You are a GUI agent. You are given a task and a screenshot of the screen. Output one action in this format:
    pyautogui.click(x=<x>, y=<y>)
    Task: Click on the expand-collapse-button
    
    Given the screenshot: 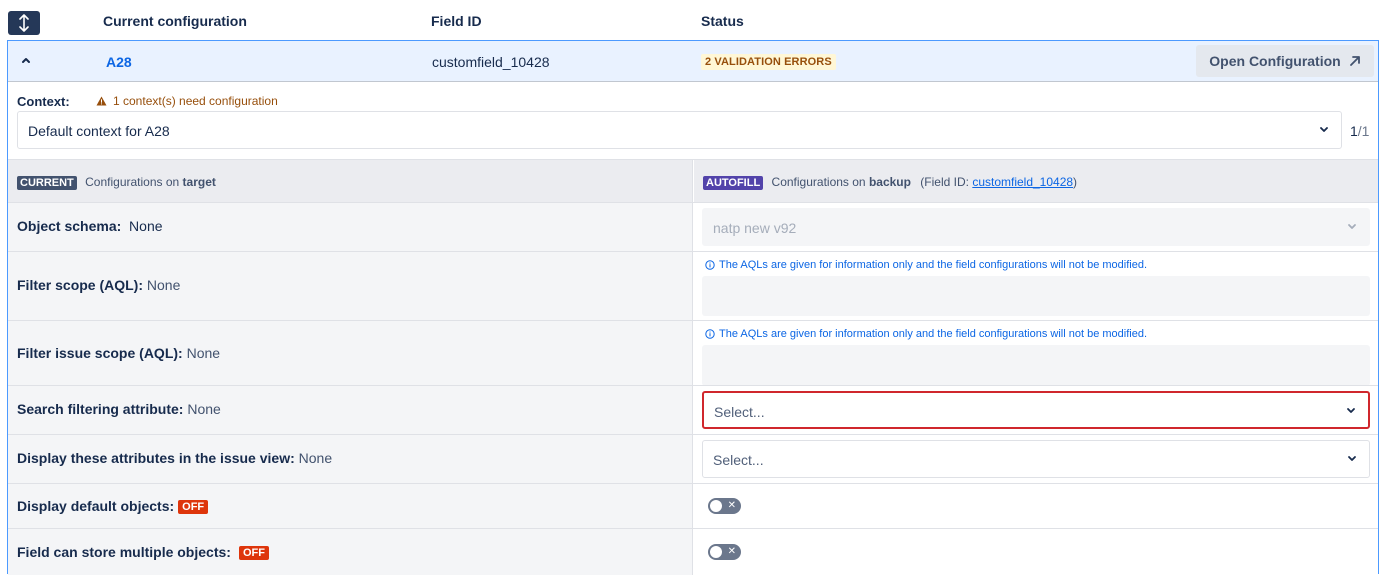 What is the action you would take?
    pyautogui.click(x=24, y=23)
    